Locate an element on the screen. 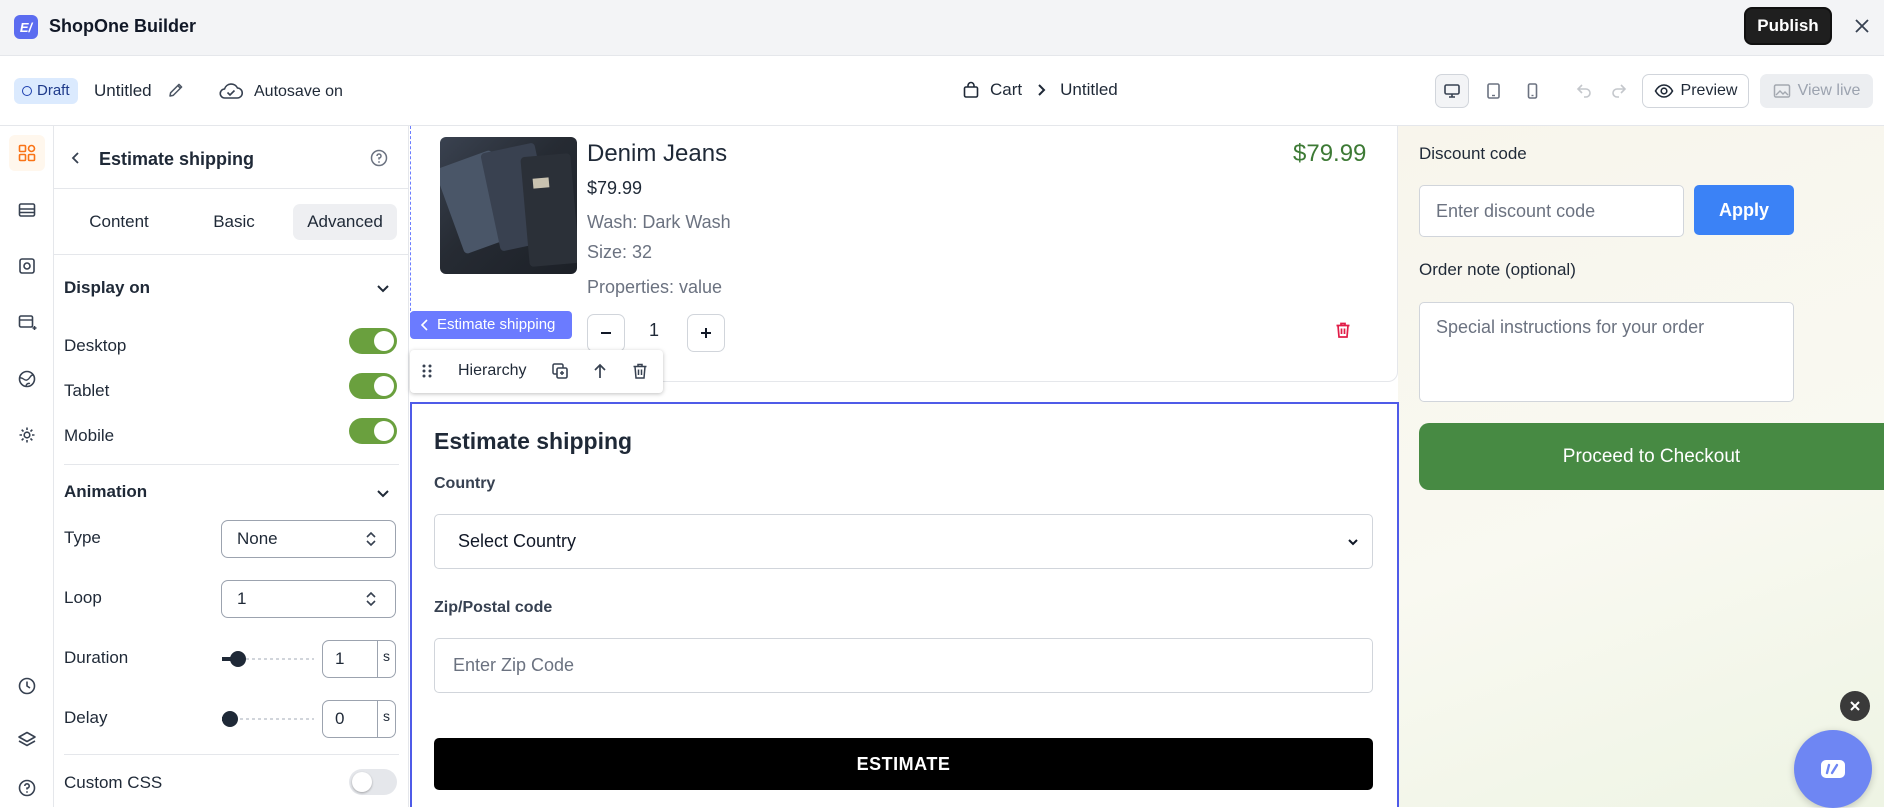 Image resolution: width=1884 pixels, height=808 pixels. shopping-bag-icon is located at coordinates (971, 90).